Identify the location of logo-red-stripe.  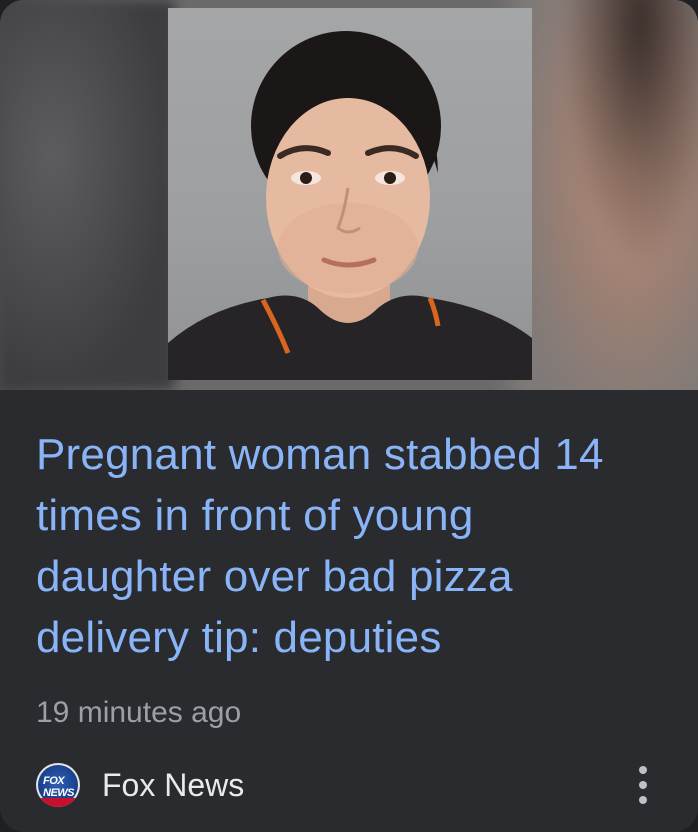
(58, 802).